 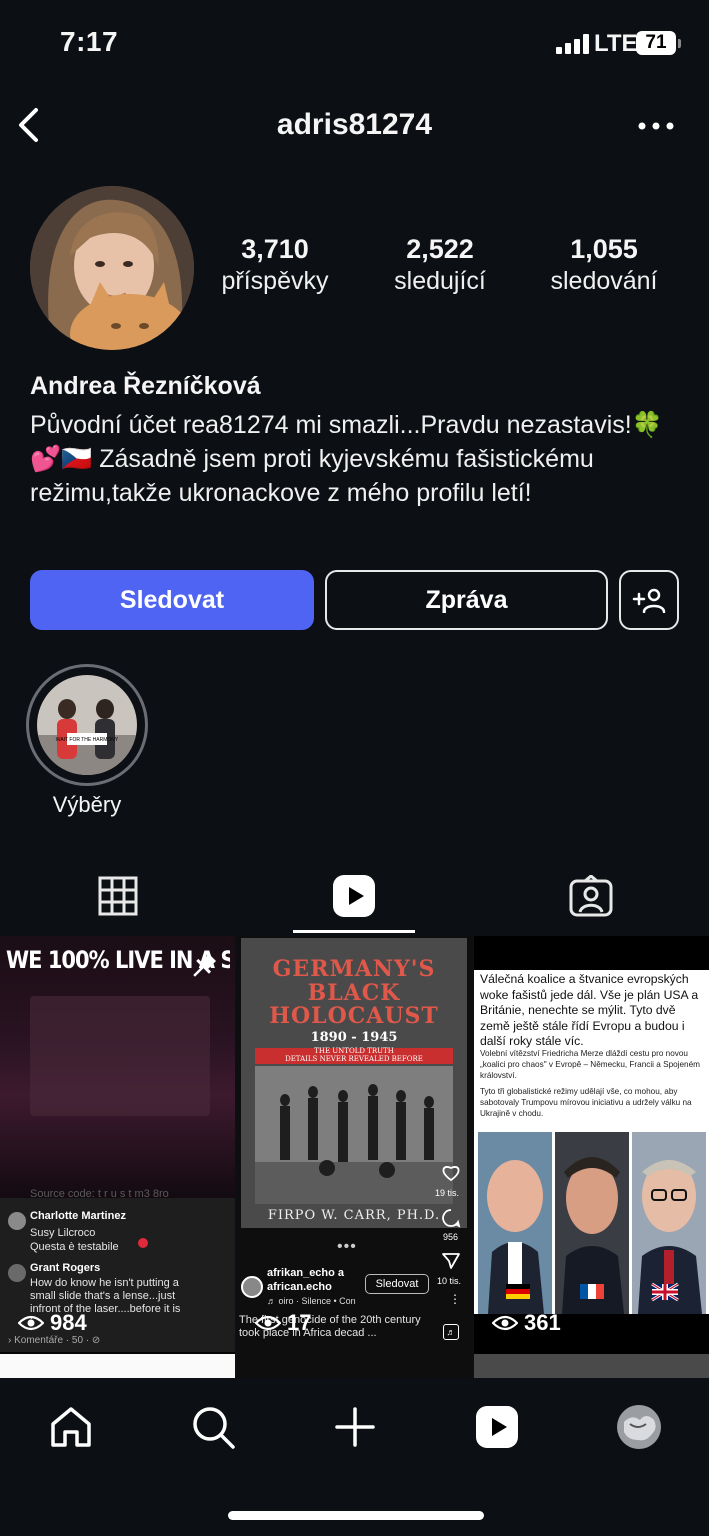 I want to click on book-author: FIRPO W. CARR, PH.D., so click(x=354, y=1215).